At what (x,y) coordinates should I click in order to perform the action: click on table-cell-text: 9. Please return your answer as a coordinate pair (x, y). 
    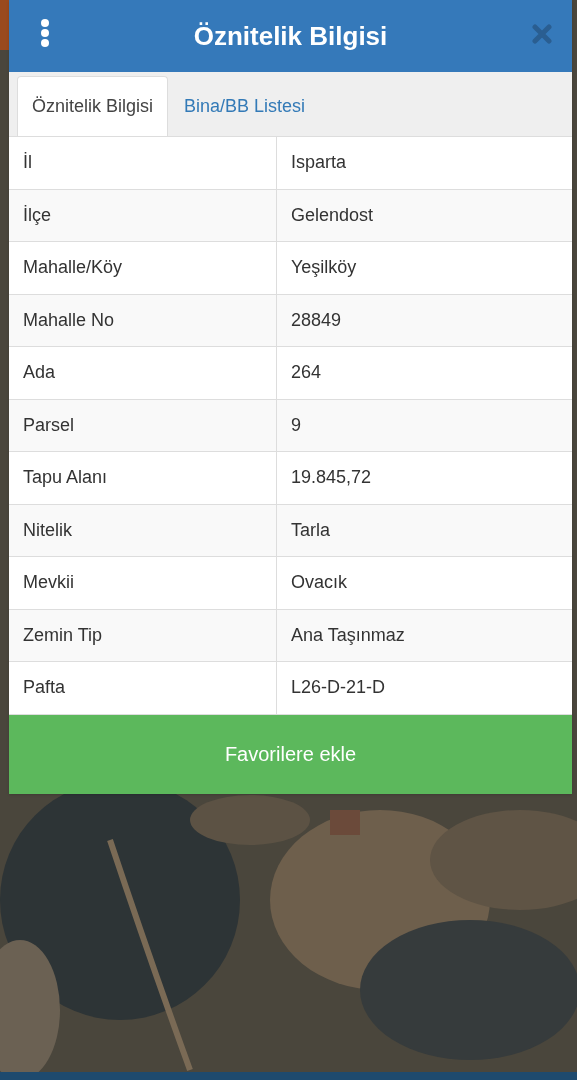
    Looking at the image, I should click on (296, 425).